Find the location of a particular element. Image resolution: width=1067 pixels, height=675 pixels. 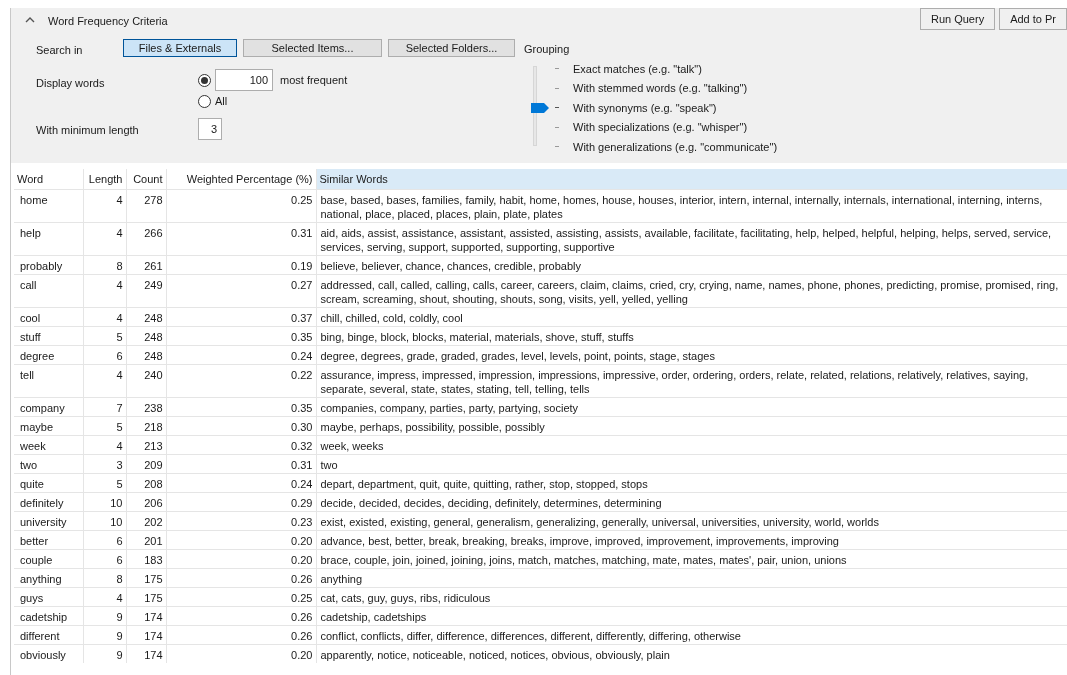

table-cell: cat, cats, guy, guys, ribs, ridiculous is located at coordinates (691, 596).